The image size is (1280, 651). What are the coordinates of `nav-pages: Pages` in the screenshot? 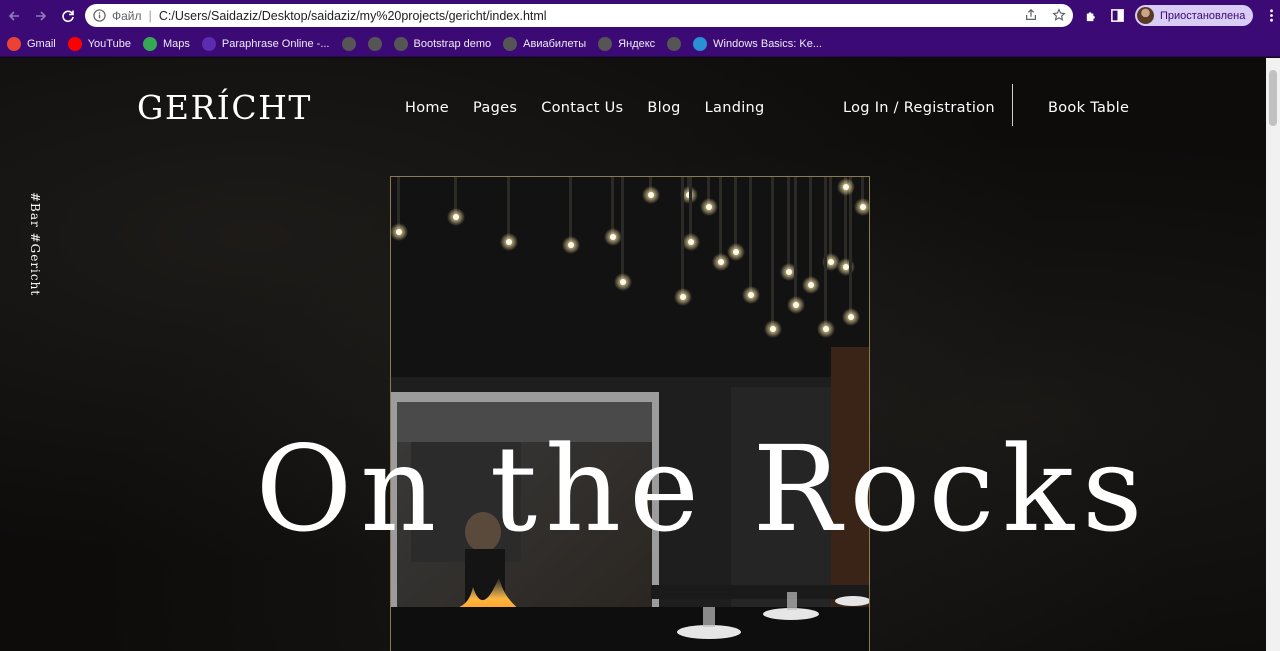 It's located at (495, 108).